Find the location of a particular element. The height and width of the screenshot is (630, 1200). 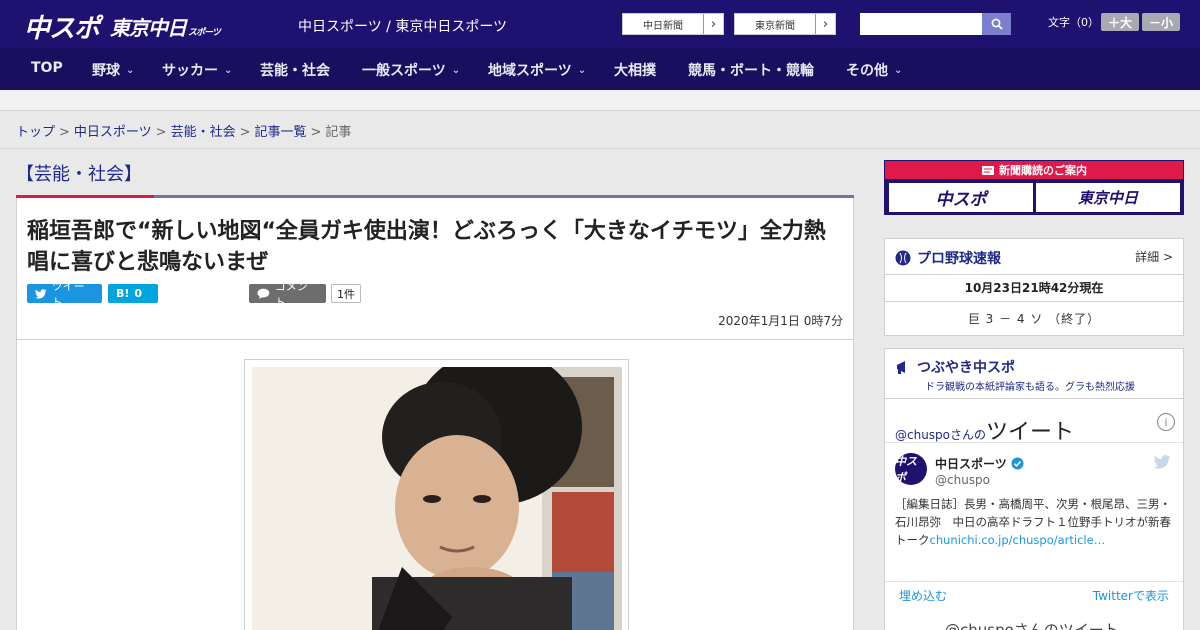

nav-item-soccer: サッカー ⌄ is located at coordinates (197, 70).